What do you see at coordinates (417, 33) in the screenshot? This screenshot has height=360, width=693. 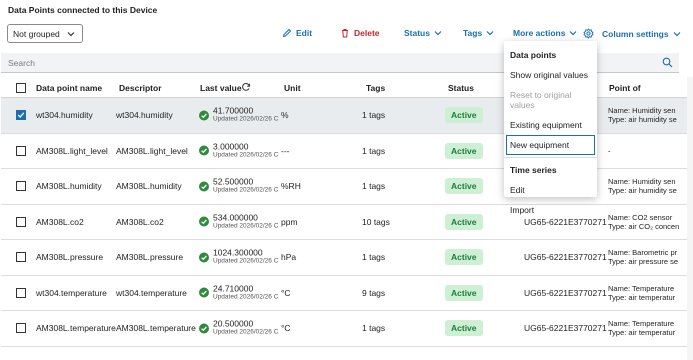 I see `status-label: Status` at bounding box center [417, 33].